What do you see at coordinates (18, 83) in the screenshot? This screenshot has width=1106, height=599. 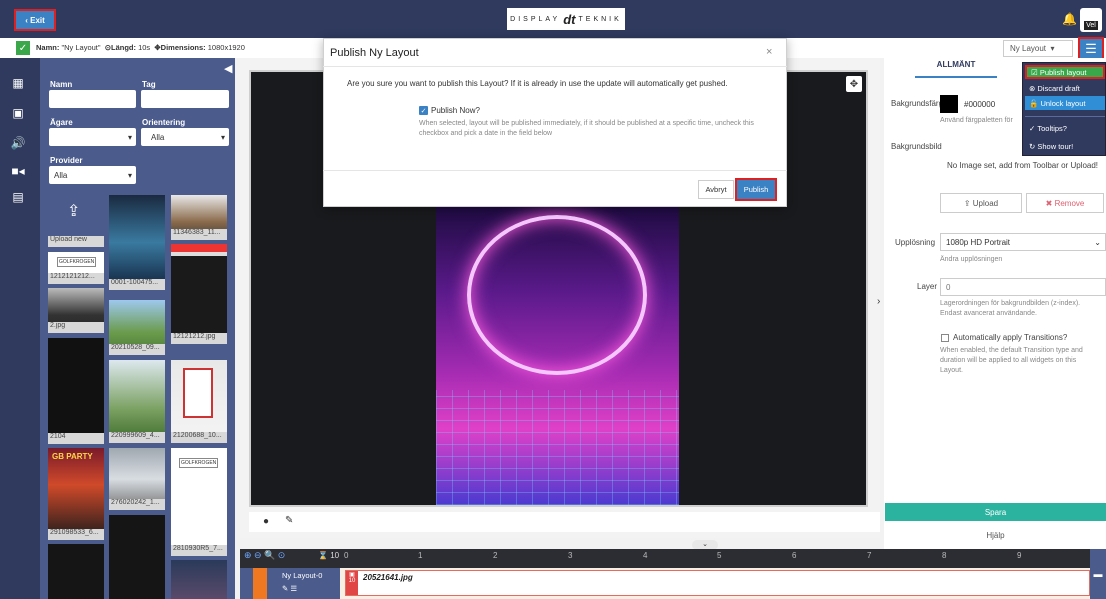 I see `widgets-icon: ▦` at bounding box center [18, 83].